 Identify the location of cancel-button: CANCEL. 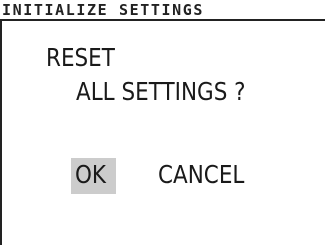
(208, 176).